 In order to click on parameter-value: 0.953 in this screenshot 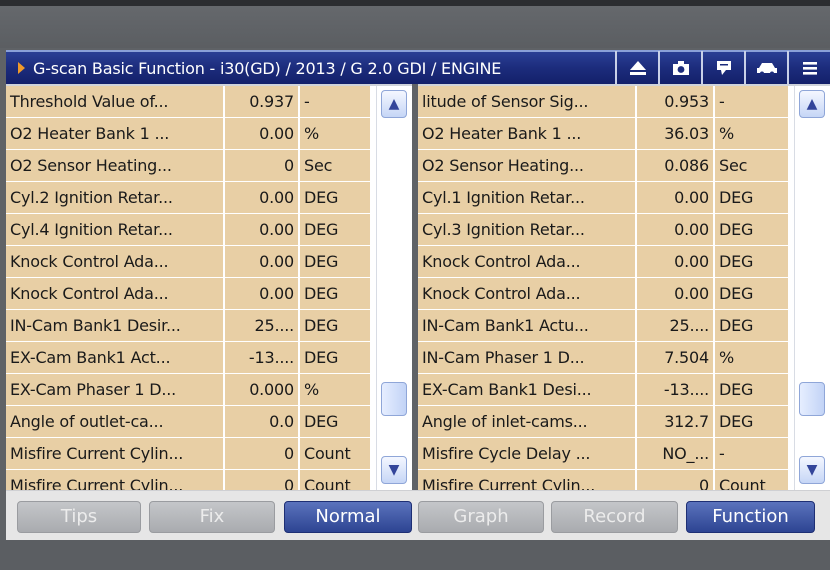, I will do `click(676, 101)`.